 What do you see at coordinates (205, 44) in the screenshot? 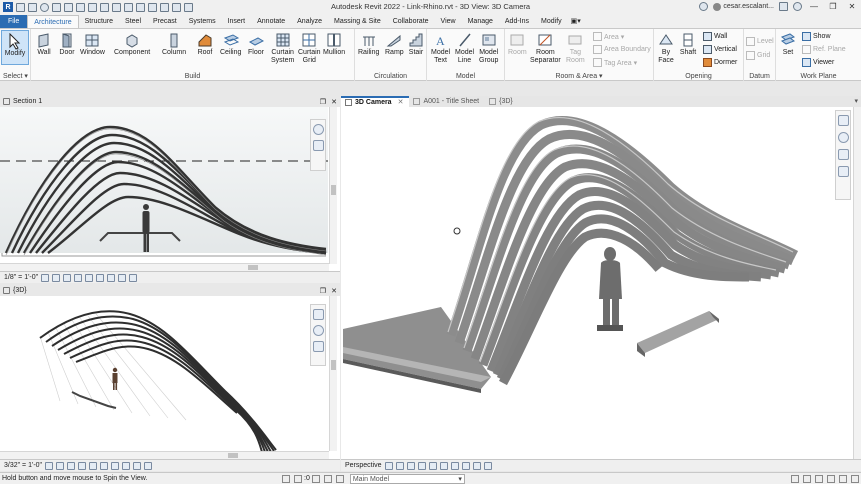
I see `roof-tool: Roof` at bounding box center [205, 44].